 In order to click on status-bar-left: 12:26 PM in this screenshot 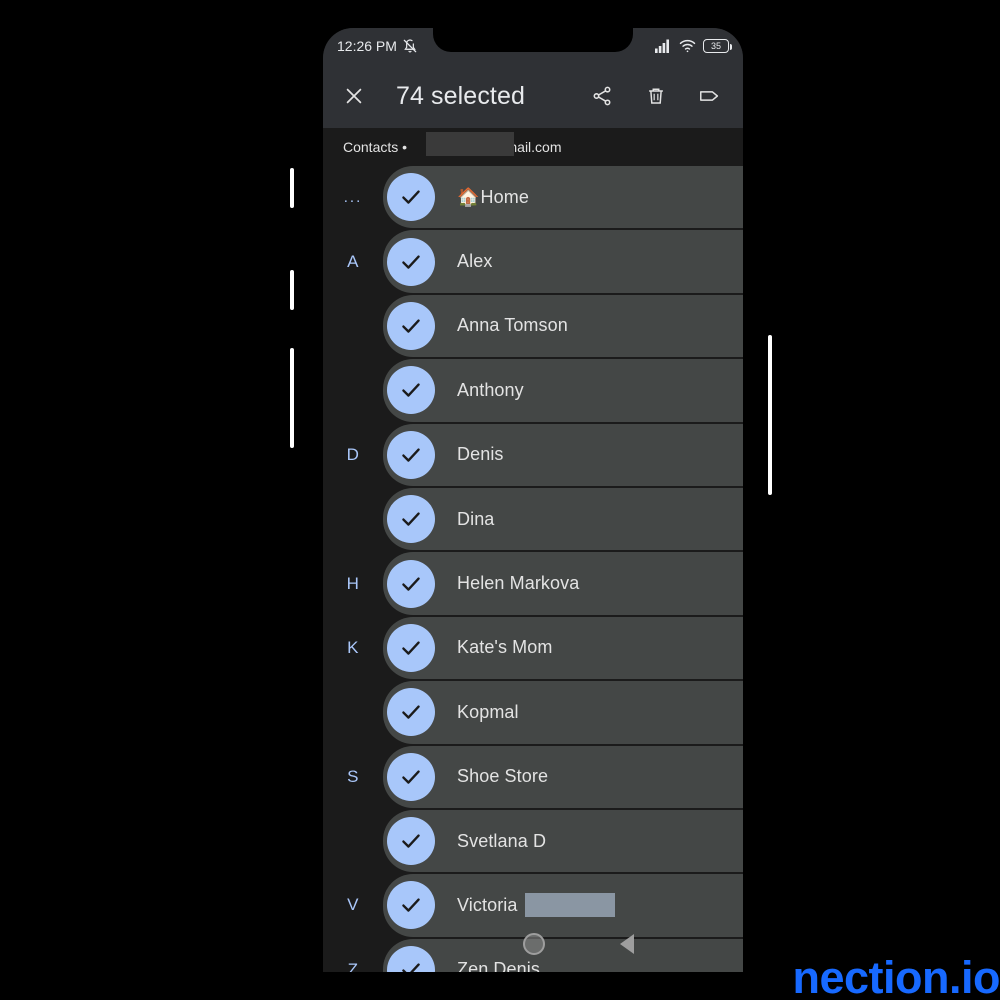, I will do `click(377, 46)`.